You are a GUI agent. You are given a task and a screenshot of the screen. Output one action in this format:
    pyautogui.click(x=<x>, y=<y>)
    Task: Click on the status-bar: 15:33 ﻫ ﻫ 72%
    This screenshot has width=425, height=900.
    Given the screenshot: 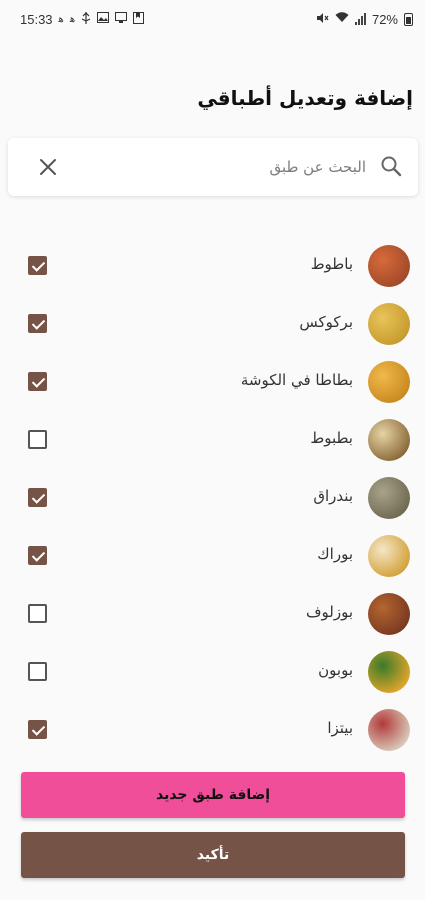 What is the action you would take?
    pyautogui.click(x=212, y=19)
    